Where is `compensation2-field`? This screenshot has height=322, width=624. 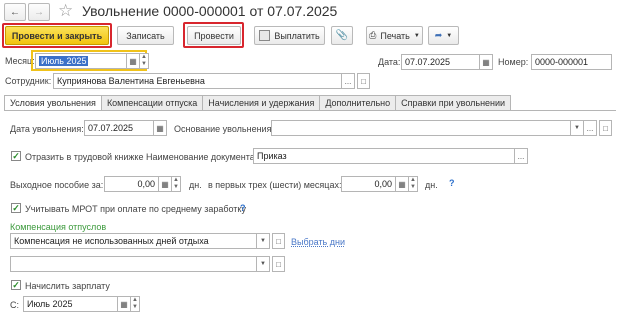 compensation2-field is located at coordinates (133, 264).